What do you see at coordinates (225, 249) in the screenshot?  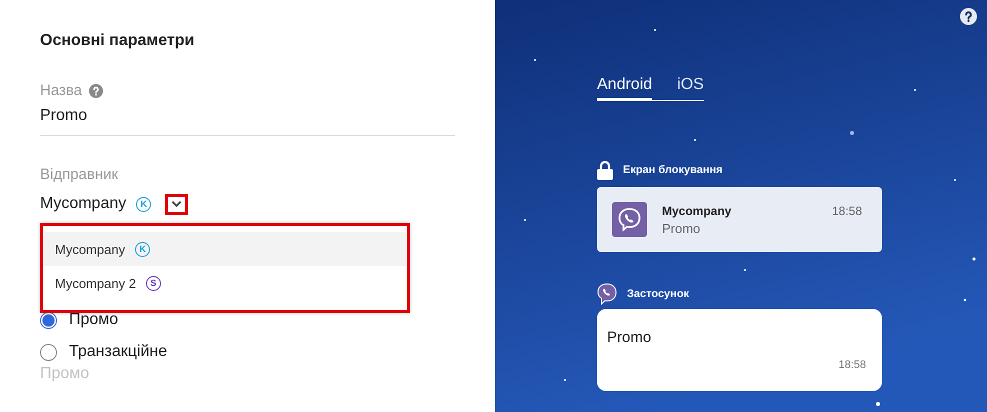 I see `dropdown-option: Mycompany K` at bounding box center [225, 249].